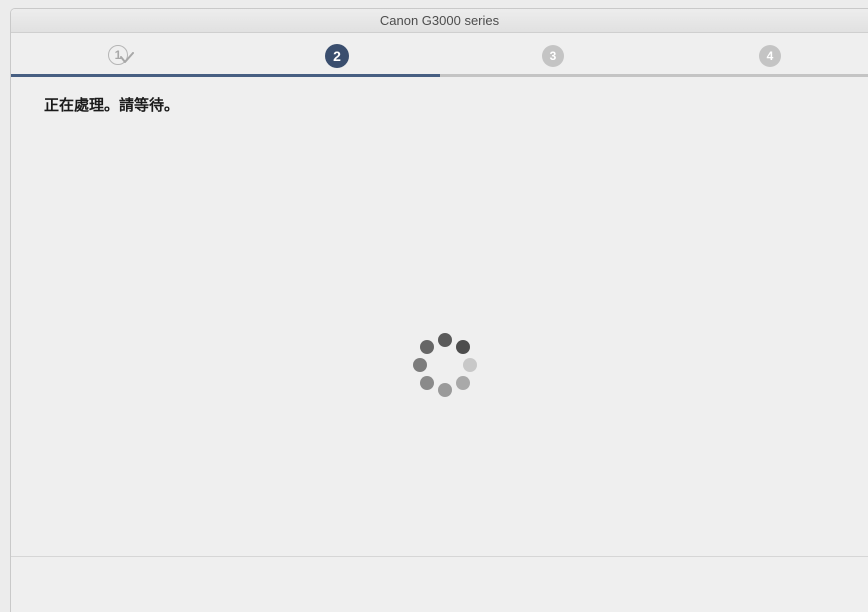 Image resolution: width=868 pixels, height=612 pixels. I want to click on step-4-label: 4, so click(770, 56).